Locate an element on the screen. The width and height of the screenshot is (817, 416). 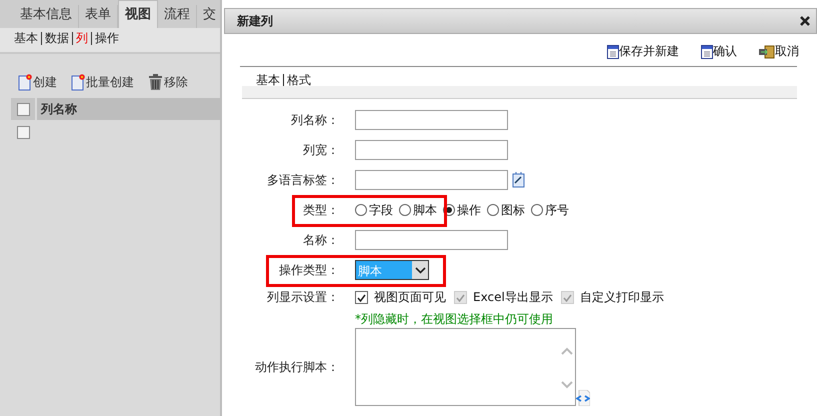
radio-option: 字段 is located at coordinates (374, 210).